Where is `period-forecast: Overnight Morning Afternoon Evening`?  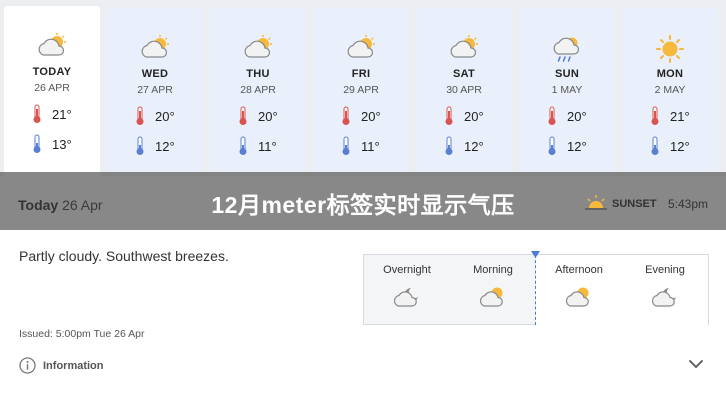 period-forecast: Overnight Morning Afternoon Evening is located at coordinates (536, 288).